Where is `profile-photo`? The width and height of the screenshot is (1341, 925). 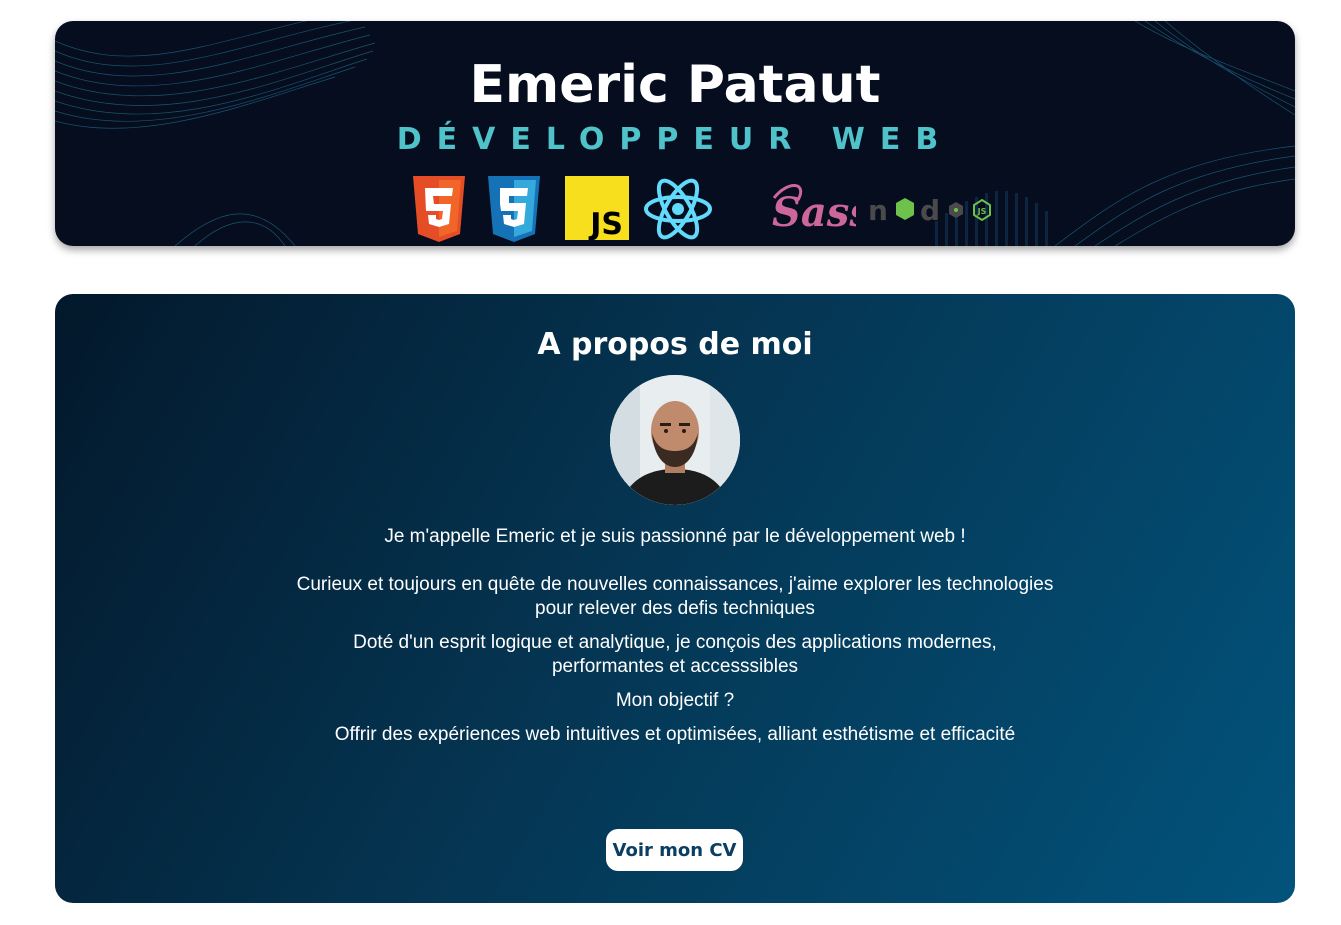 profile-photo is located at coordinates (675, 440).